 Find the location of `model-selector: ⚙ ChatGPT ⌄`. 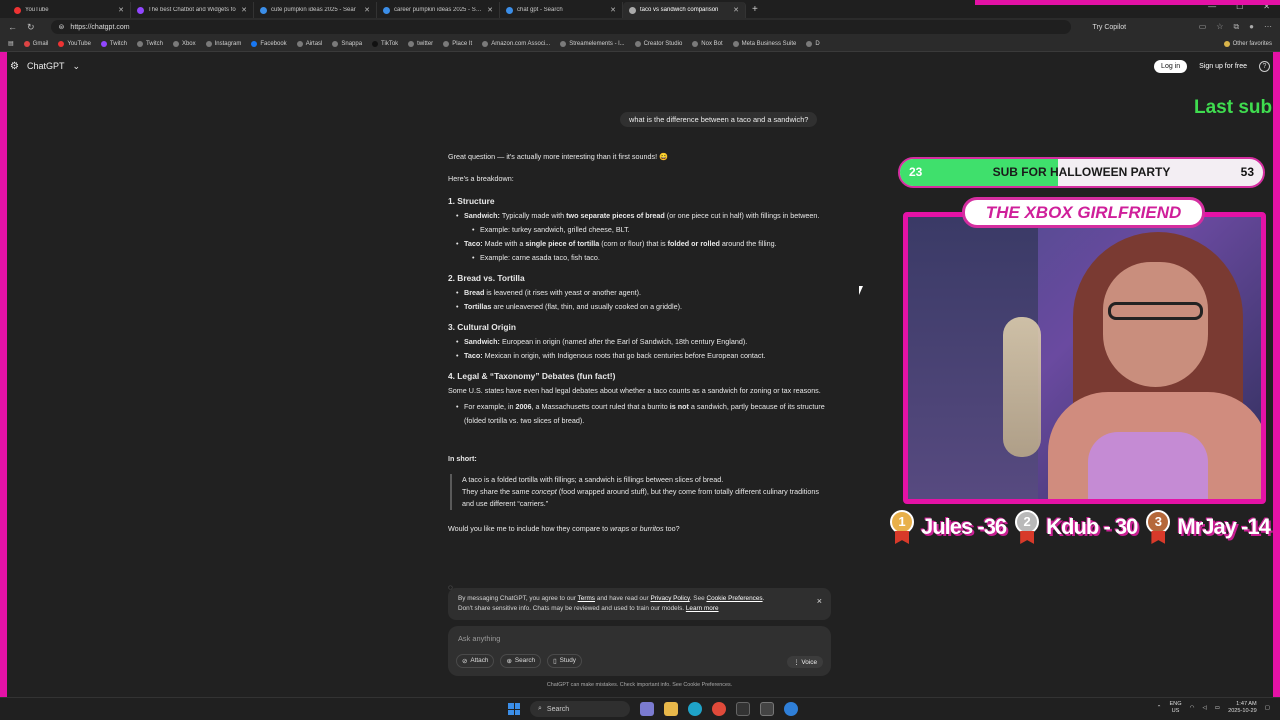

model-selector: ⚙ ChatGPT ⌄ is located at coordinates (45, 66).